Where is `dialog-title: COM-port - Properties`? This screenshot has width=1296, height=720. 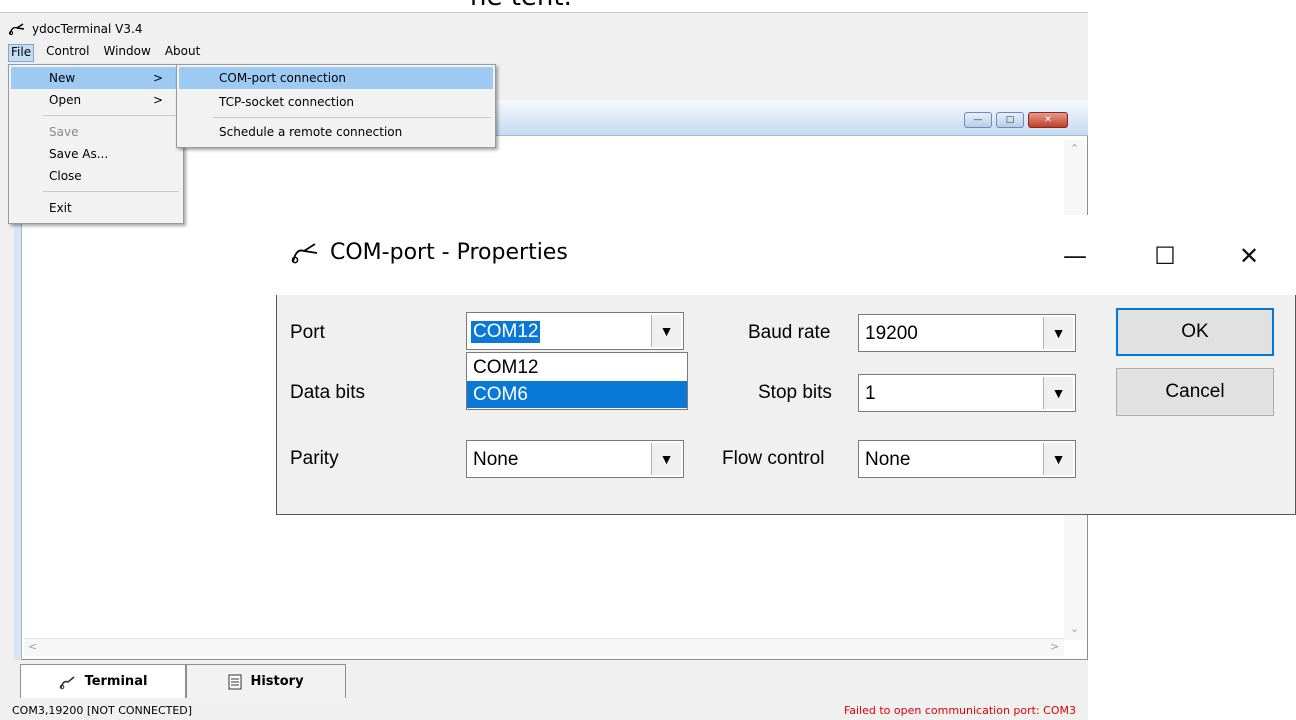 dialog-title: COM-port - Properties is located at coordinates (449, 252).